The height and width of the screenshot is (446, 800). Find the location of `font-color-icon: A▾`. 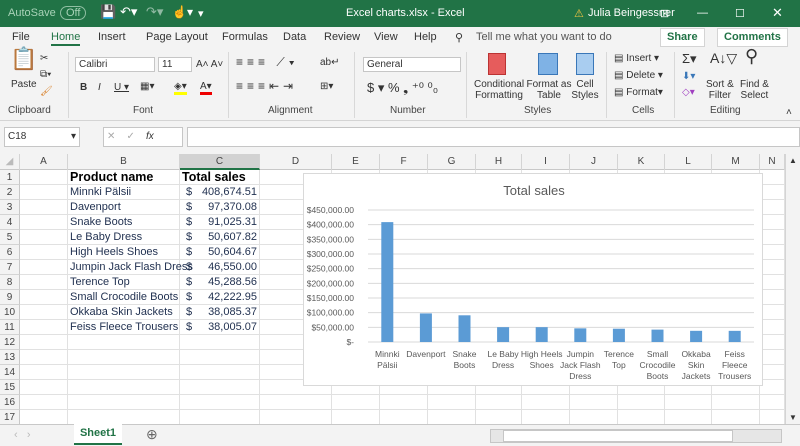

font-color-icon: A▾ is located at coordinates (206, 88).